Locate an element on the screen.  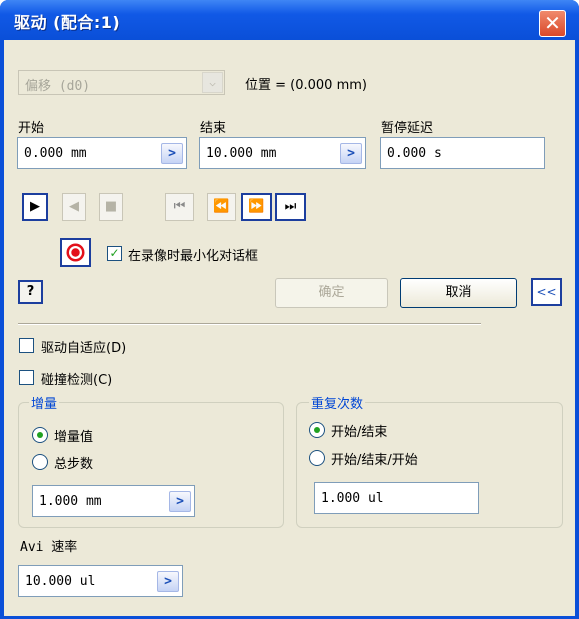
ok-button-label: 确定 is located at coordinates (331, 292).